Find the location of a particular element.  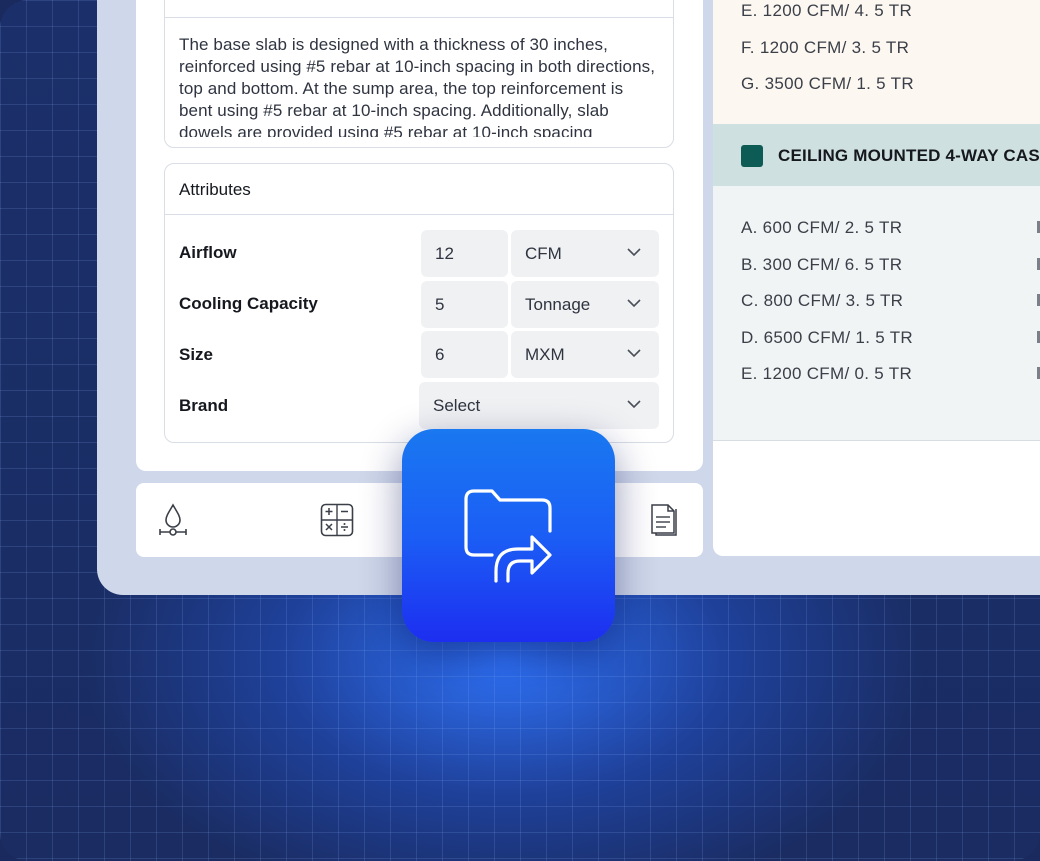

list-item: F. 1200 CFM/ 3. 5 TR is located at coordinates (825, 48).